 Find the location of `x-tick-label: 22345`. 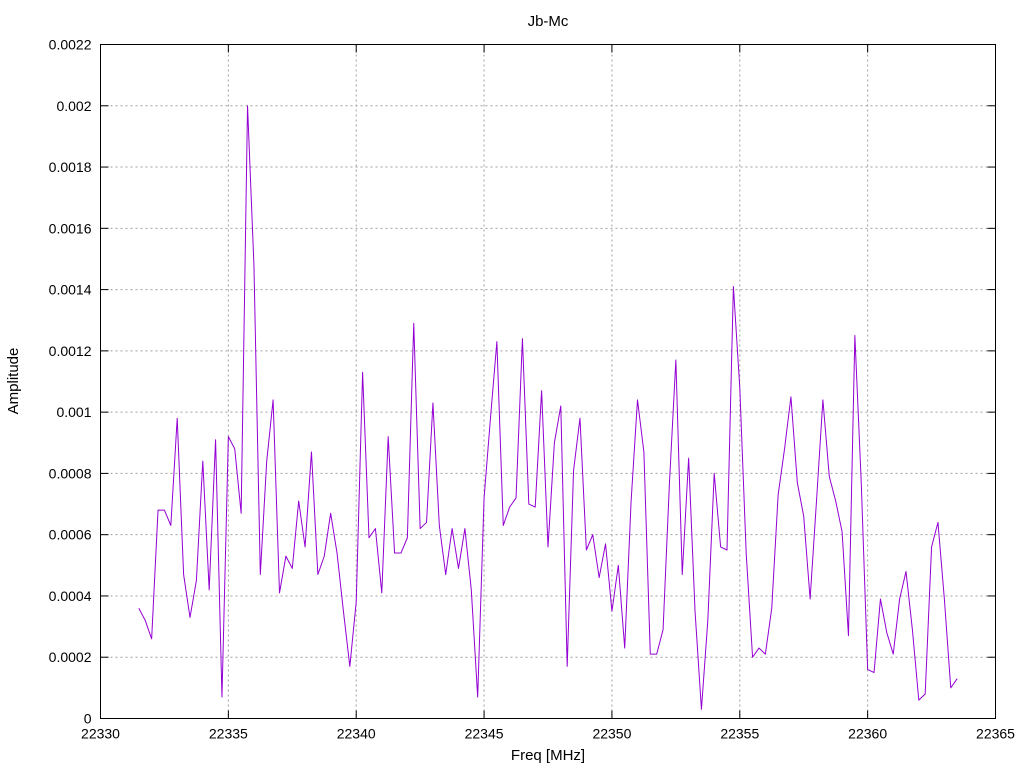

x-tick-label: 22345 is located at coordinates (484, 734).